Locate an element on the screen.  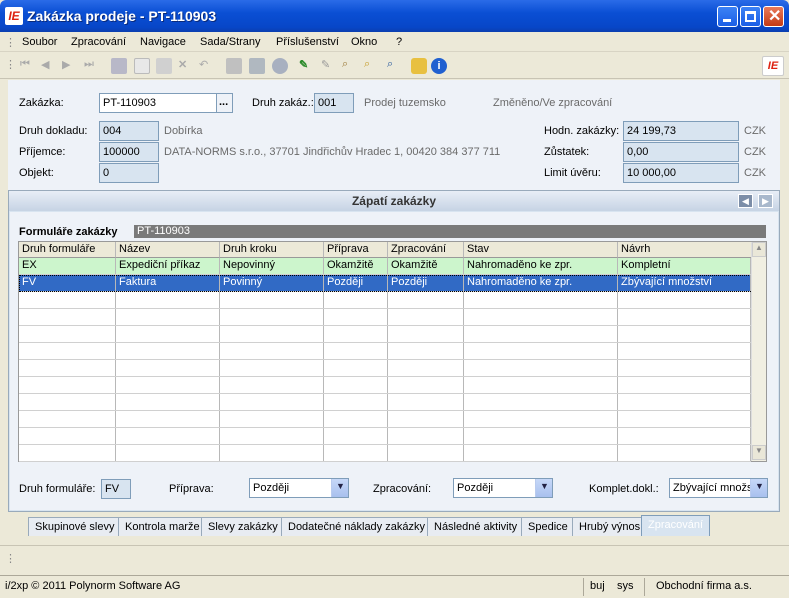
tab-spedice: Spedice is located at coordinates (548, 526).